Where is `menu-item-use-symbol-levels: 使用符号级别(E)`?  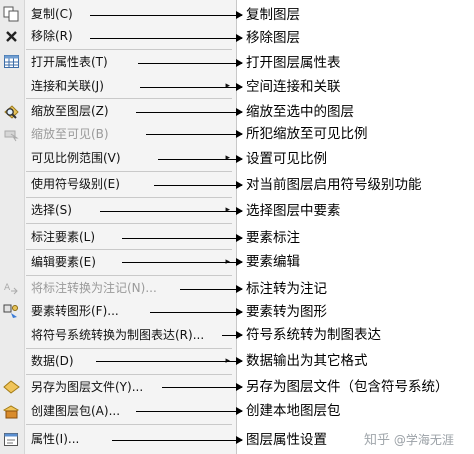 menu-item-use-symbol-levels: 使用符号级别(E) is located at coordinates (118, 184).